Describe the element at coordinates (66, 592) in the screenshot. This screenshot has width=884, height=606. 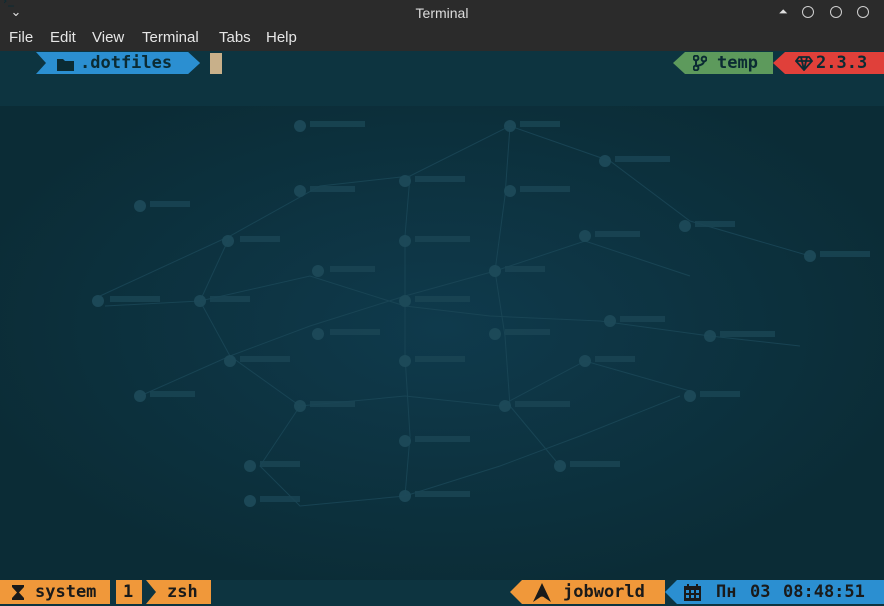
I see `session-name: system` at that location.